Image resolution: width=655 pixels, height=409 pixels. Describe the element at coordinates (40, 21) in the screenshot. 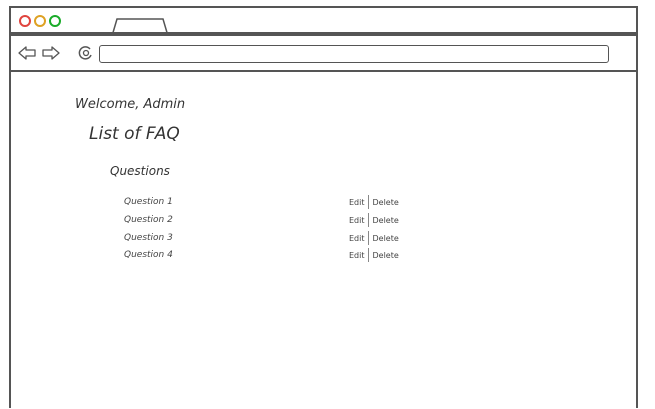

I see `minimize-window-button` at that location.